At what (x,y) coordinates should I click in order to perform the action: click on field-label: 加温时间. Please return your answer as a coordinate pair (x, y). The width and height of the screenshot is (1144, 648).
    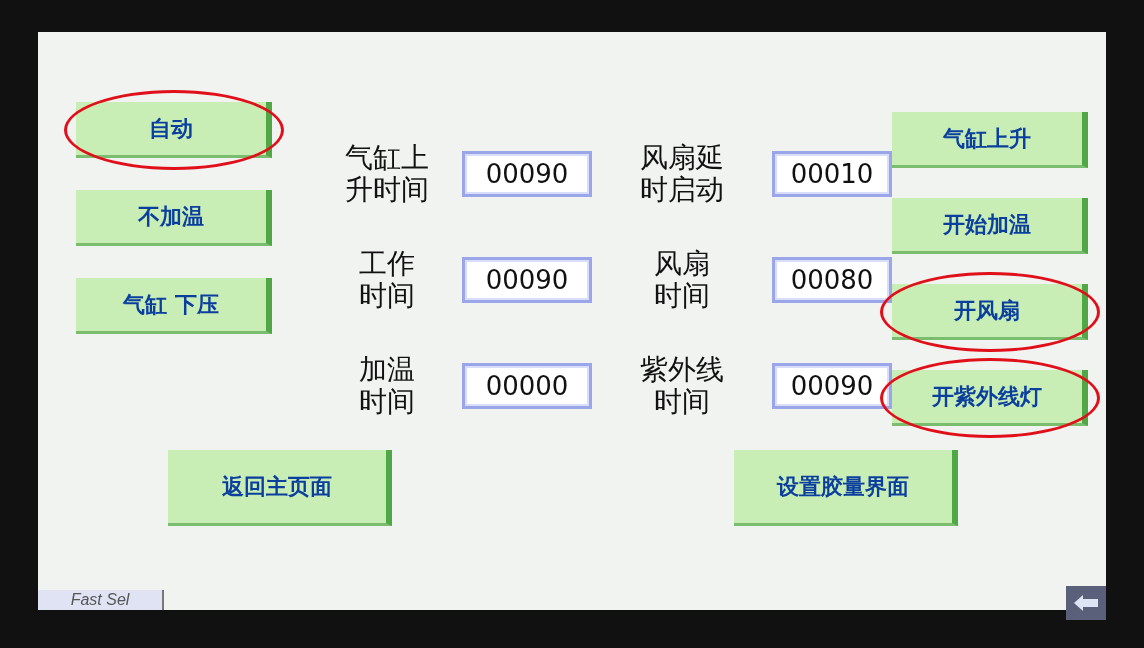
    Looking at the image, I should click on (387, 386).